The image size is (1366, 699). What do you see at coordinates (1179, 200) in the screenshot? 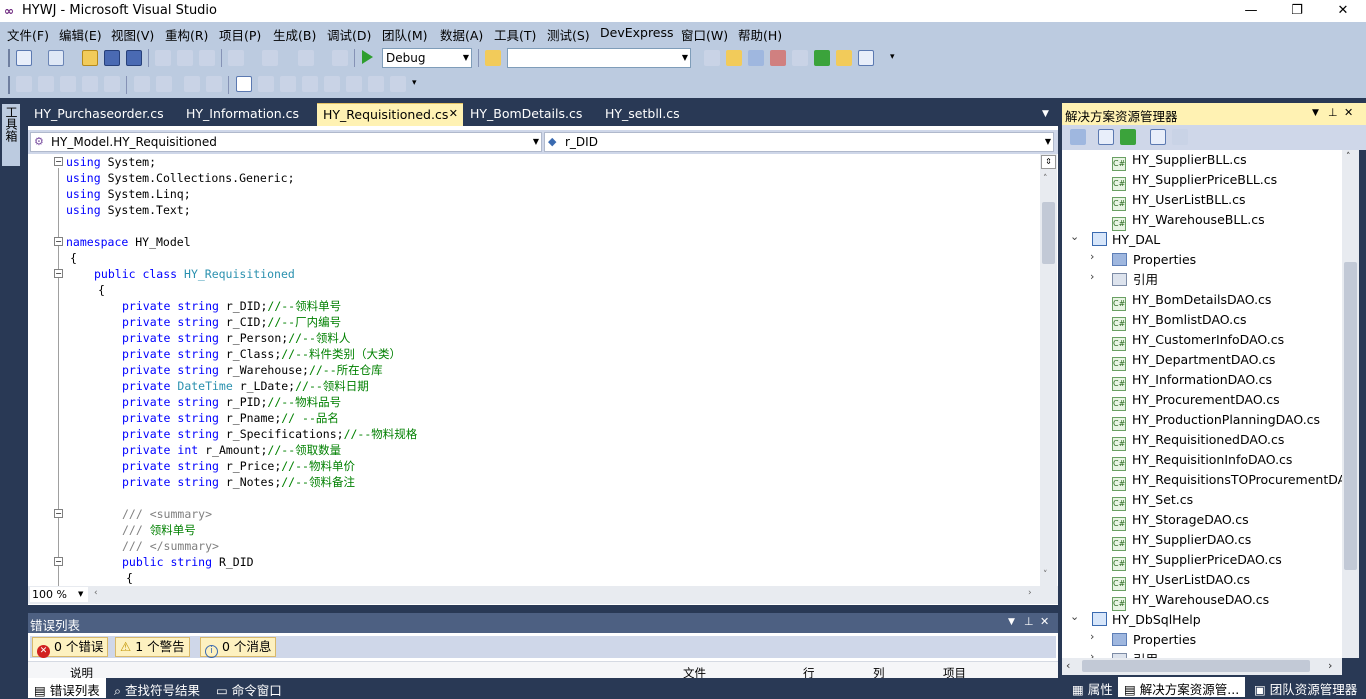
I see `tree-item-hy-userlistbll-cs: C# HY_UserListBLL.cs` at bounding box center [1179, 200].